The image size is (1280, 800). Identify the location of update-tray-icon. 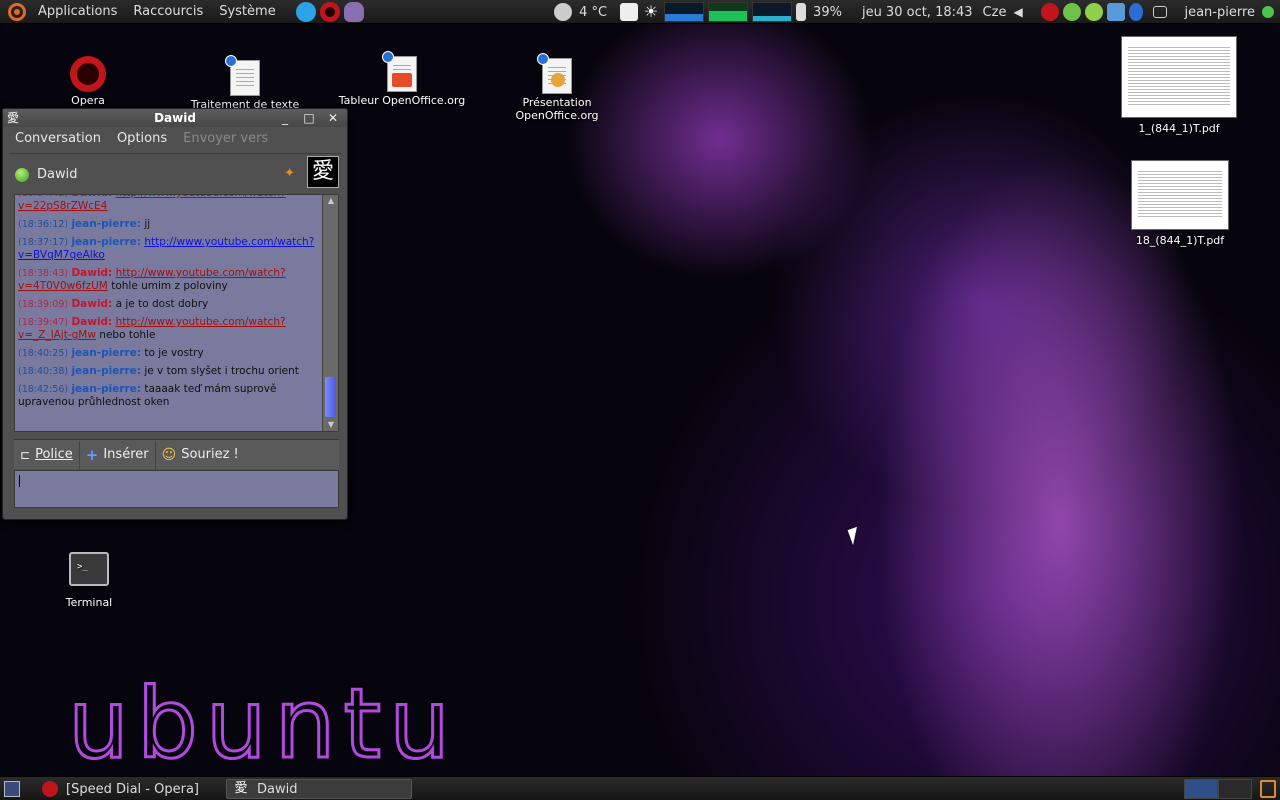
(1094, 12).